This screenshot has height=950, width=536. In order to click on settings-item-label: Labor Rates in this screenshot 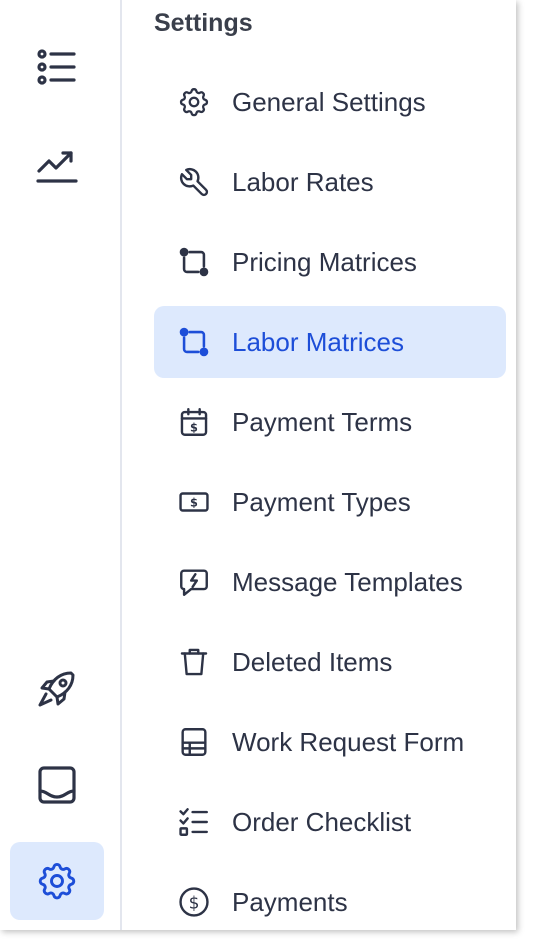, I will do `click(303, 181)`.